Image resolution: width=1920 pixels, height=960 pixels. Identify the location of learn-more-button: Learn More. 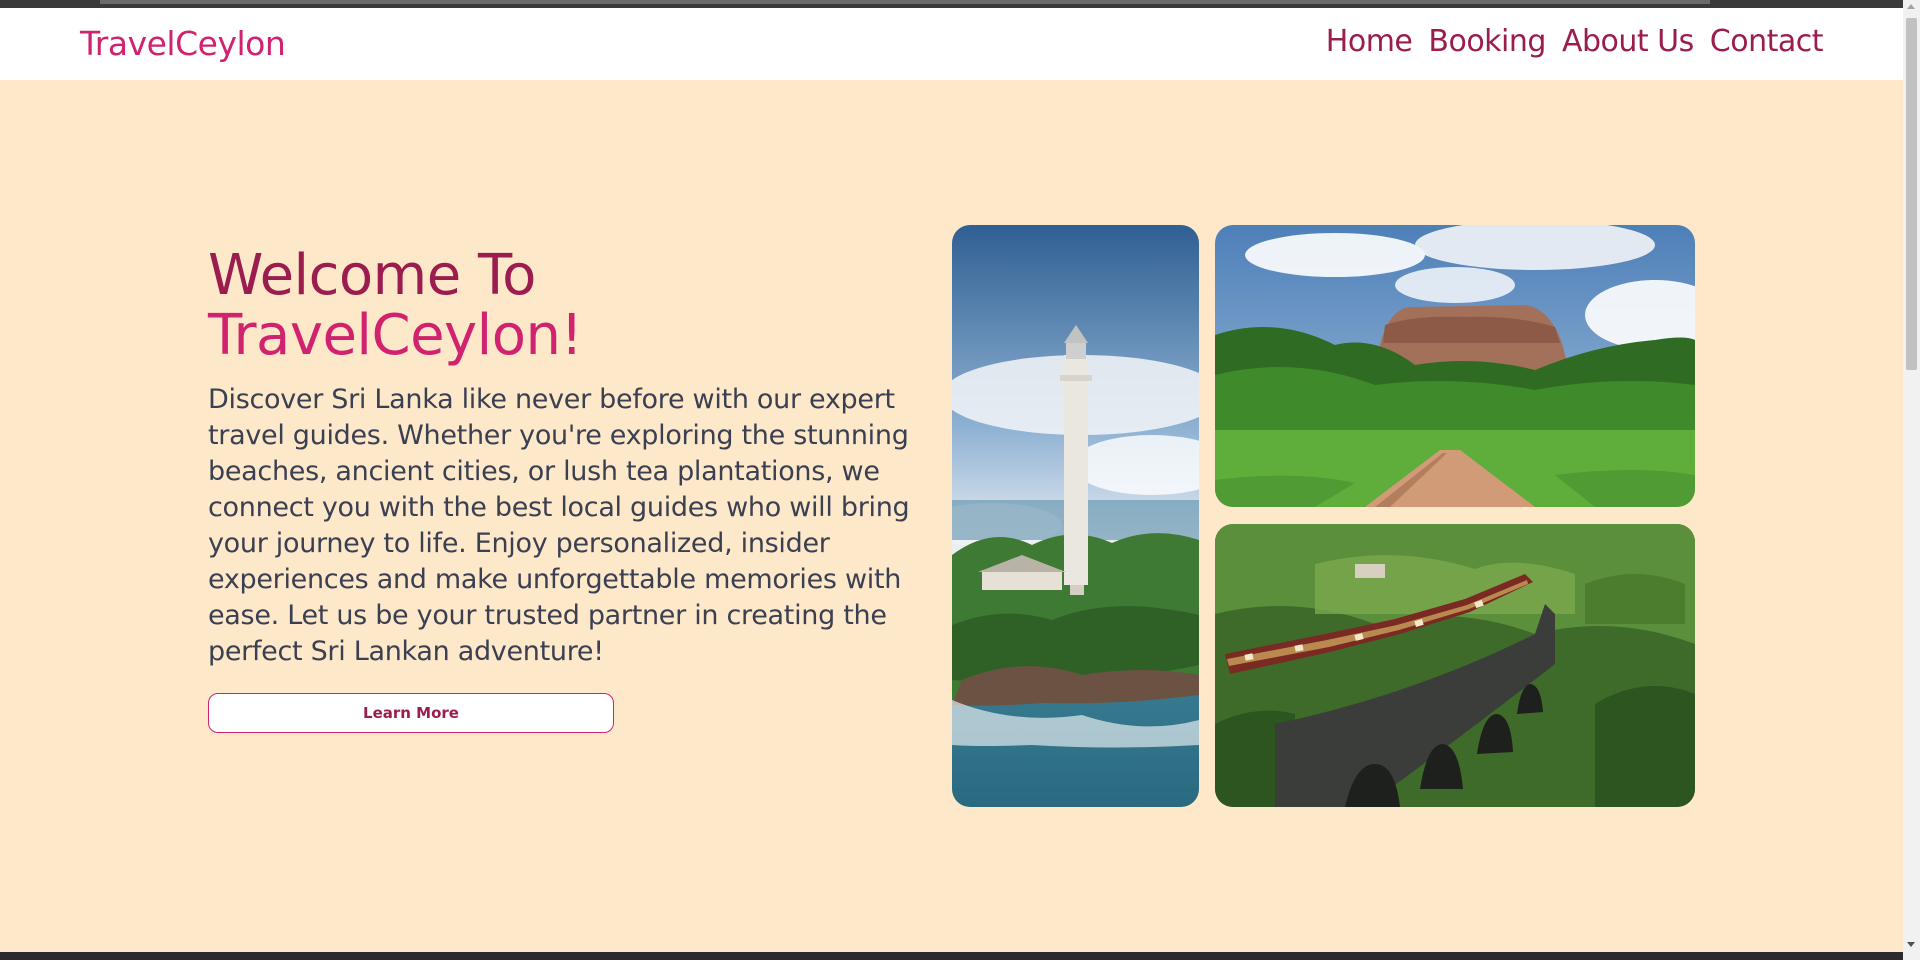
(411, 713).